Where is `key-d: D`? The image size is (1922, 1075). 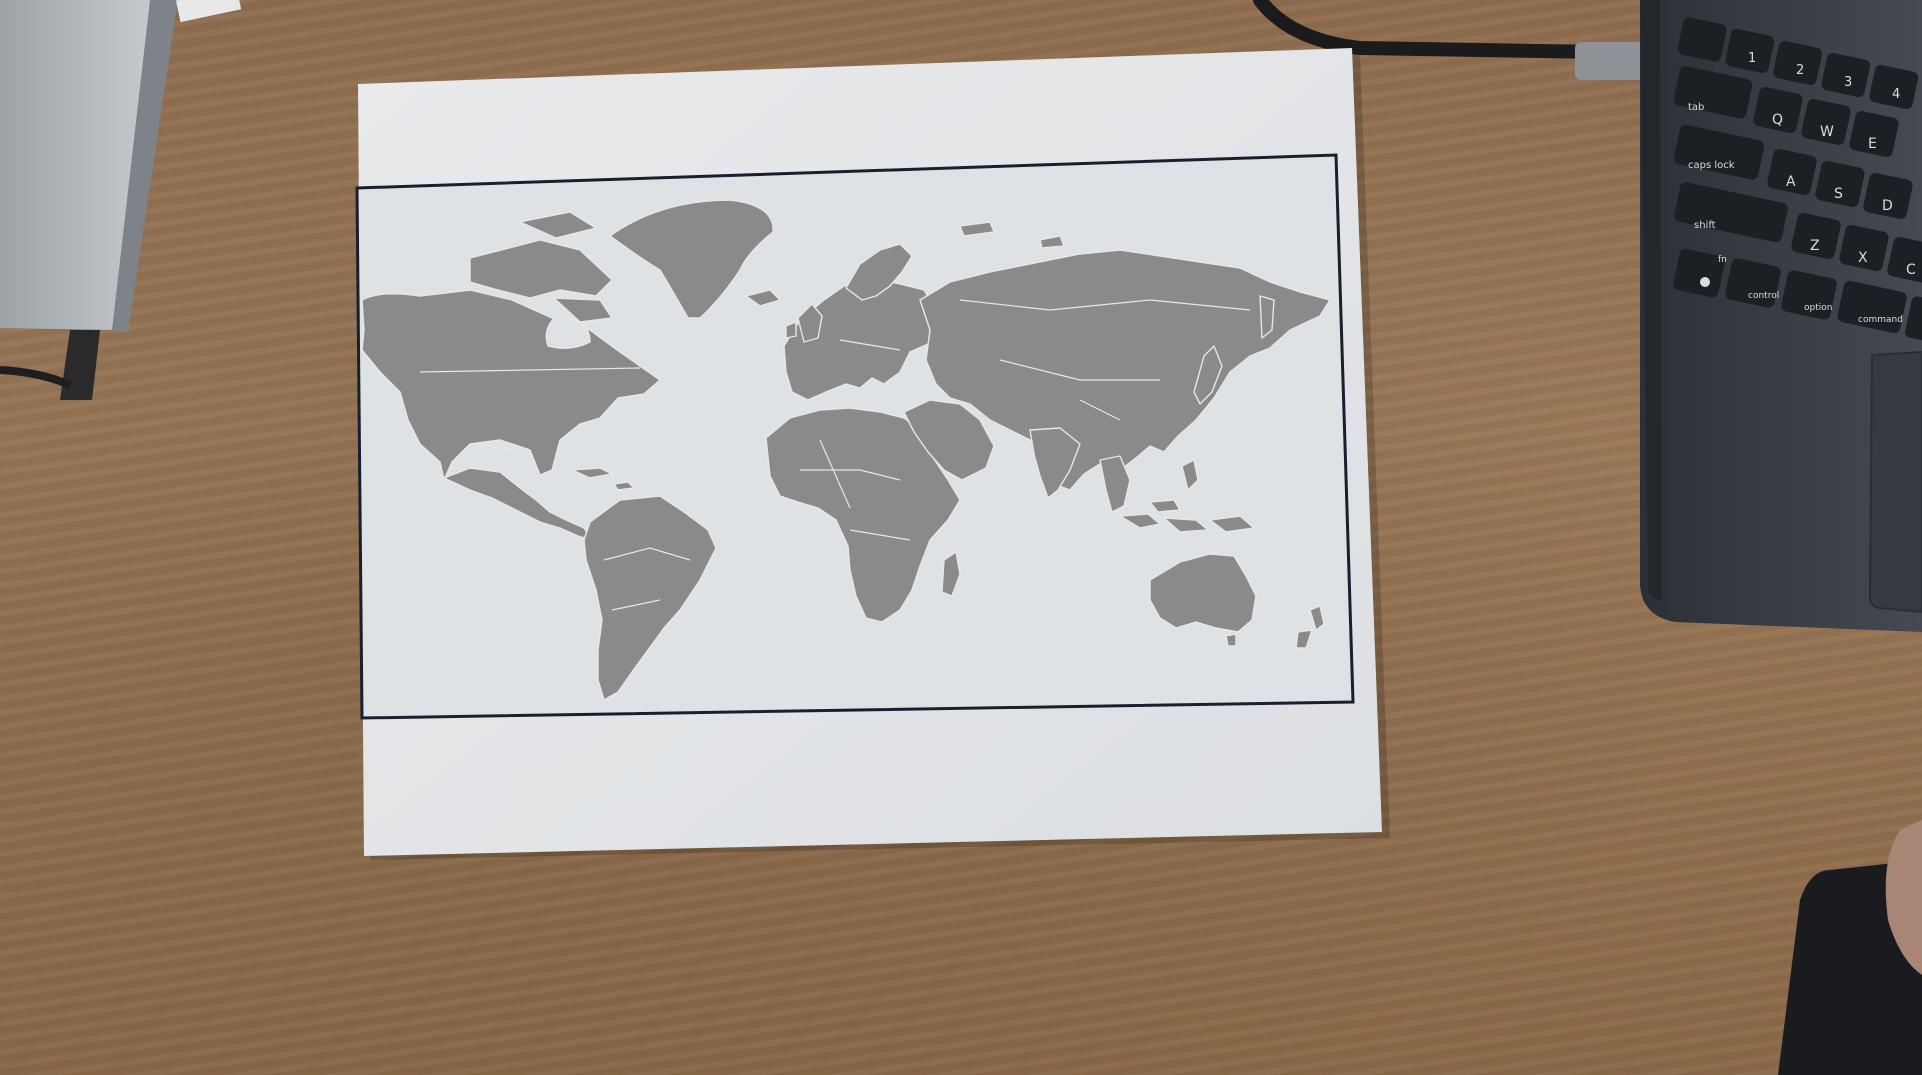 key-d: D is located at coordinates (1887, 206).